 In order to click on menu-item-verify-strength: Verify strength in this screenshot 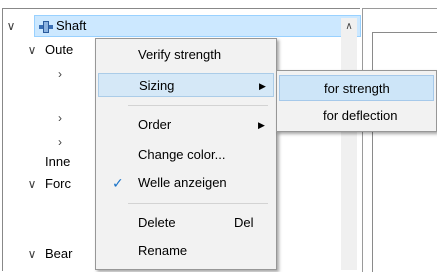, I will do `click(186, 55)`.